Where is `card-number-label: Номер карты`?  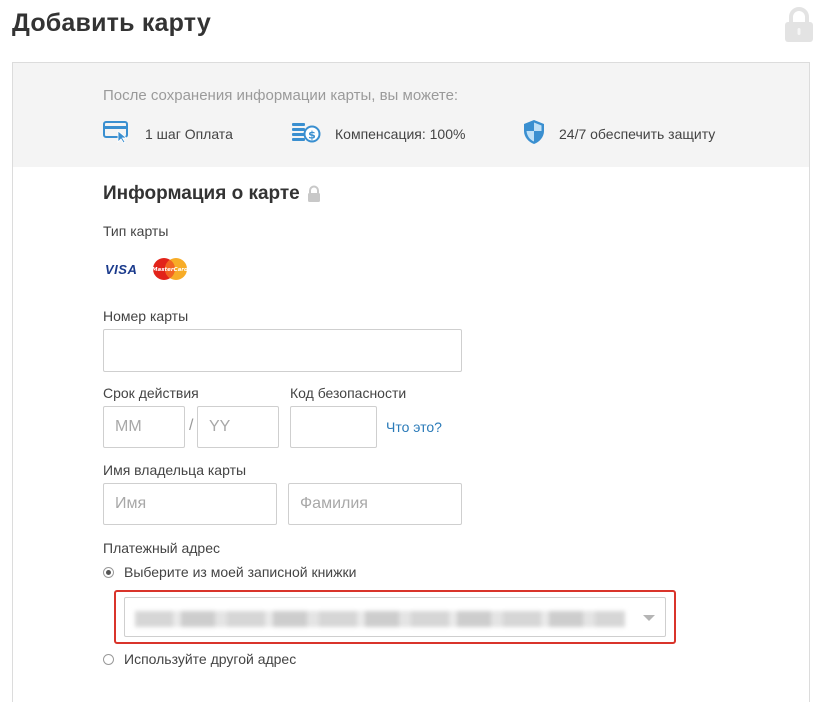
card-number-label: Номер карты is located at coordinates (146, 316).